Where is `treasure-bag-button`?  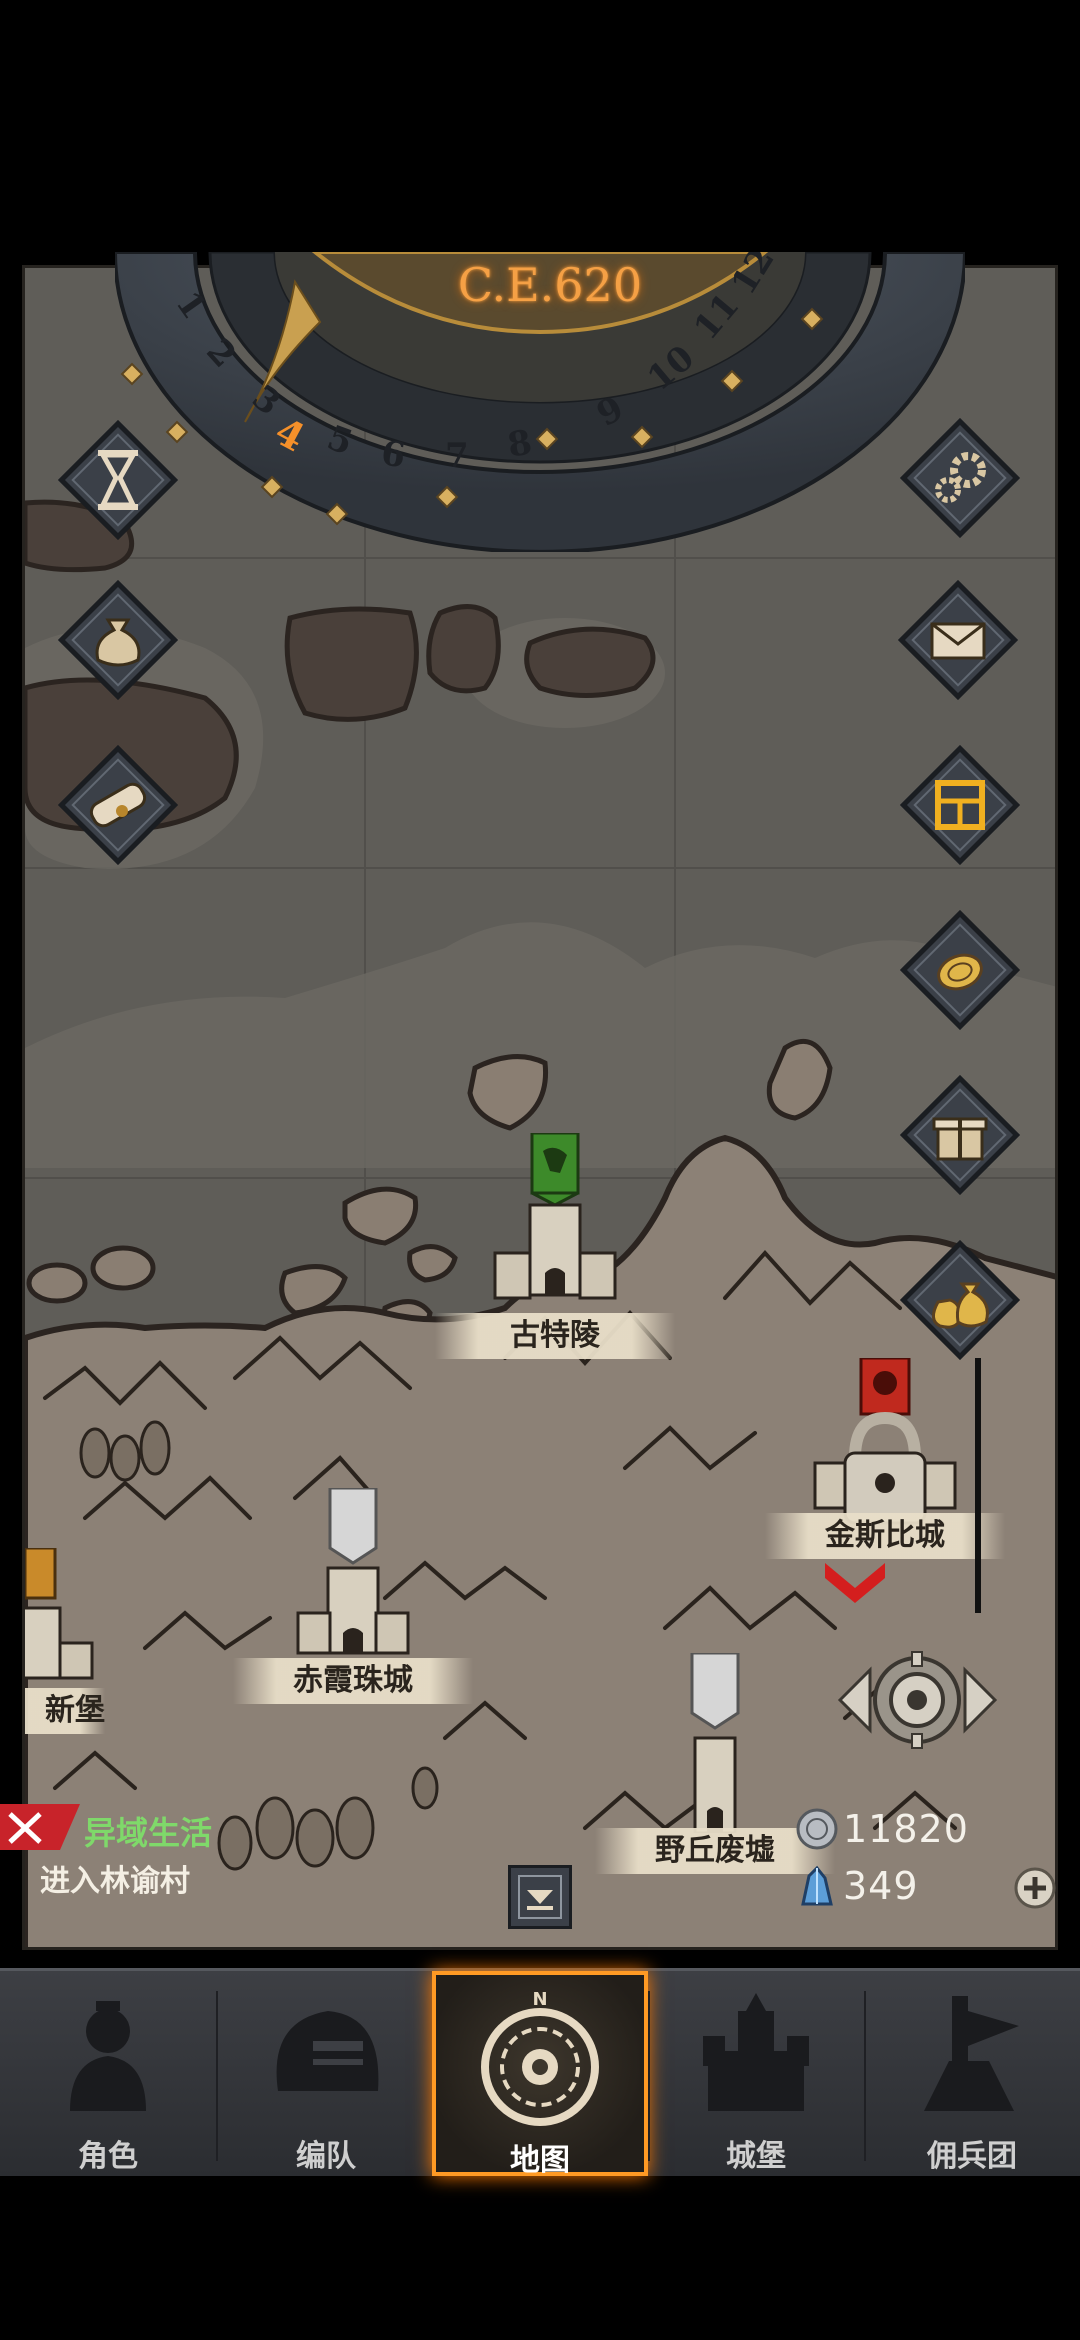
treasure-bag-button is located at coordinates (118, 640).